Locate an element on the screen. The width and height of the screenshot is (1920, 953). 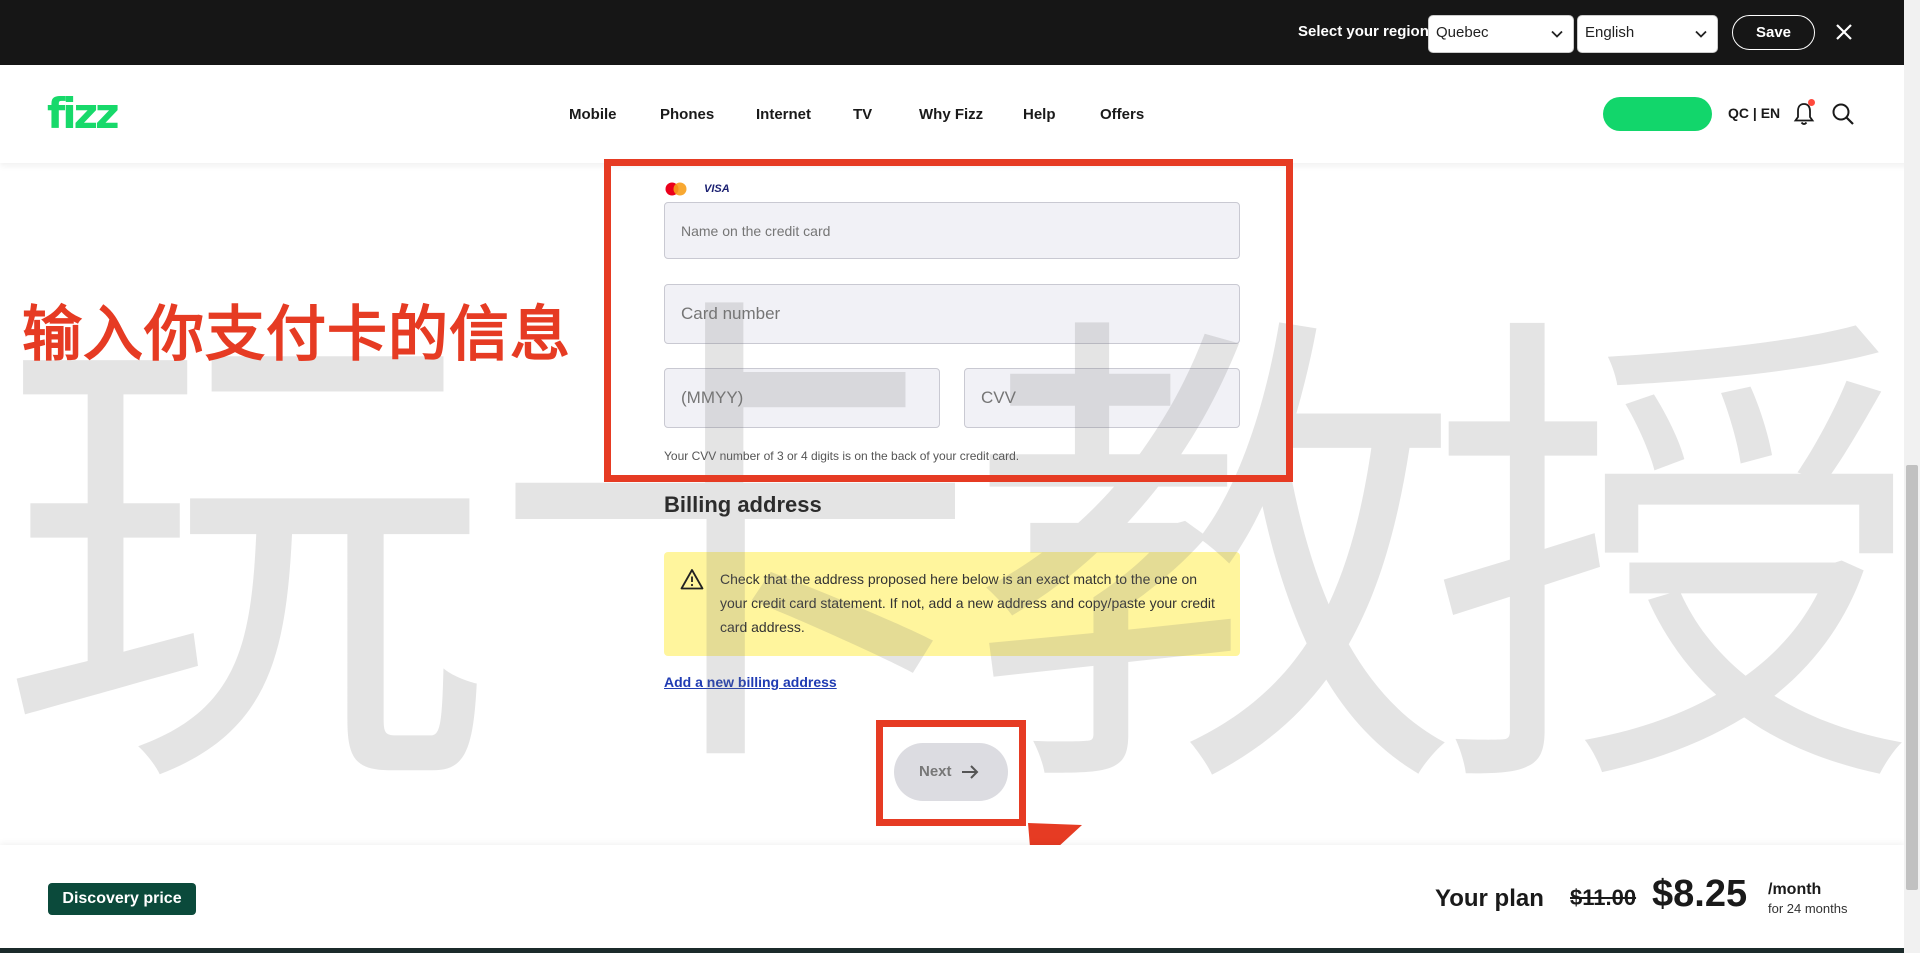
old-price: $11.00 is located at coordinates (1603, 897).